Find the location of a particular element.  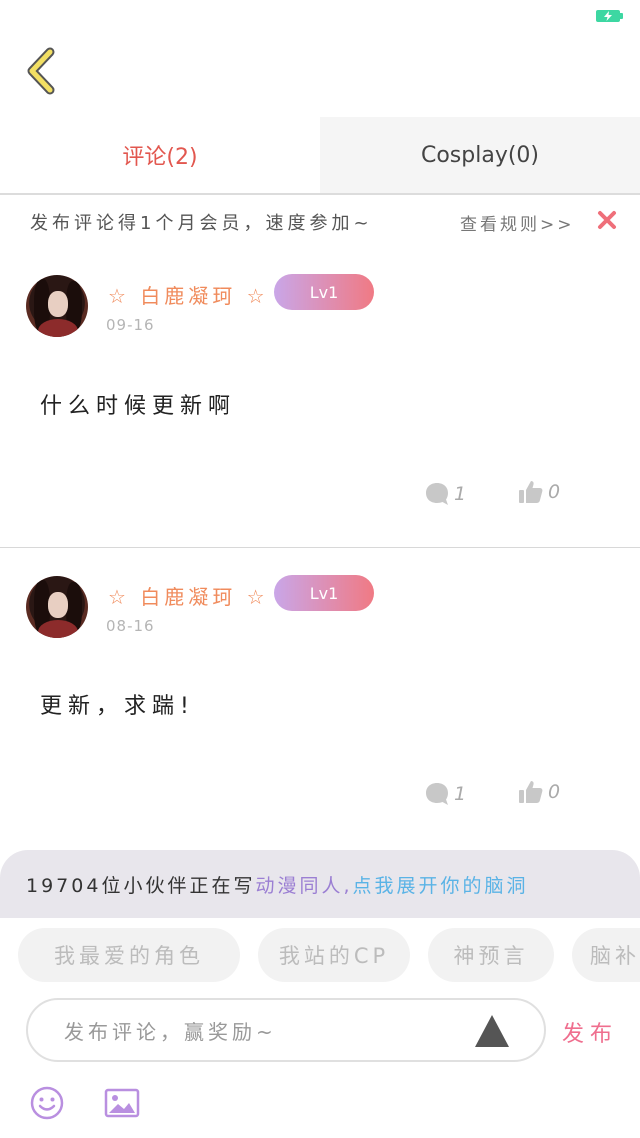

comment-text: 什么时候更新啊 is located at coordinates (138, 406).